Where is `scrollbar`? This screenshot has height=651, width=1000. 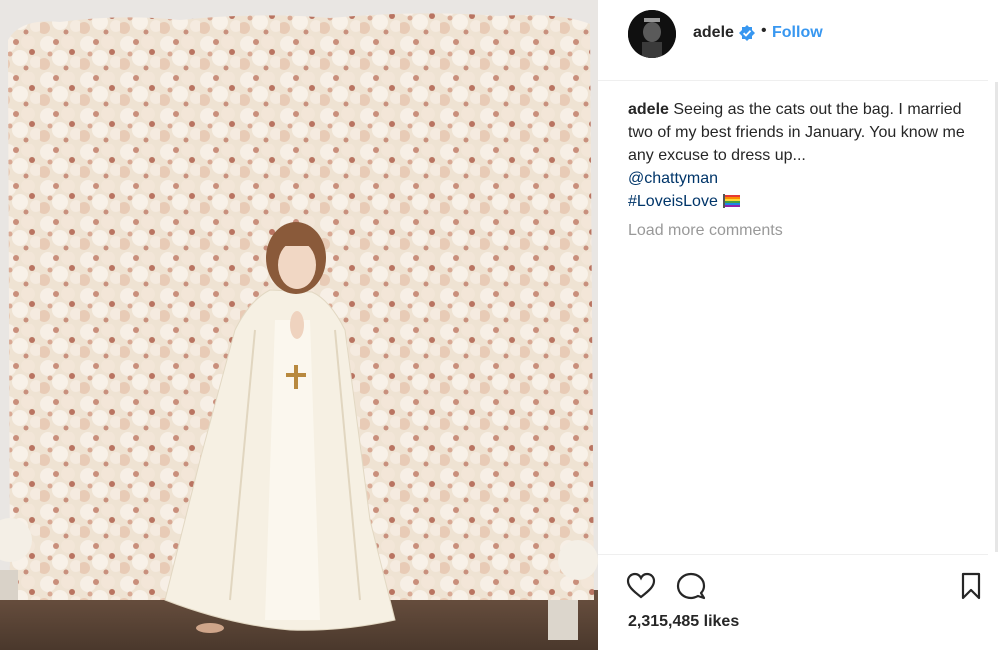
scrollbar is located at coordinates (996, 317).